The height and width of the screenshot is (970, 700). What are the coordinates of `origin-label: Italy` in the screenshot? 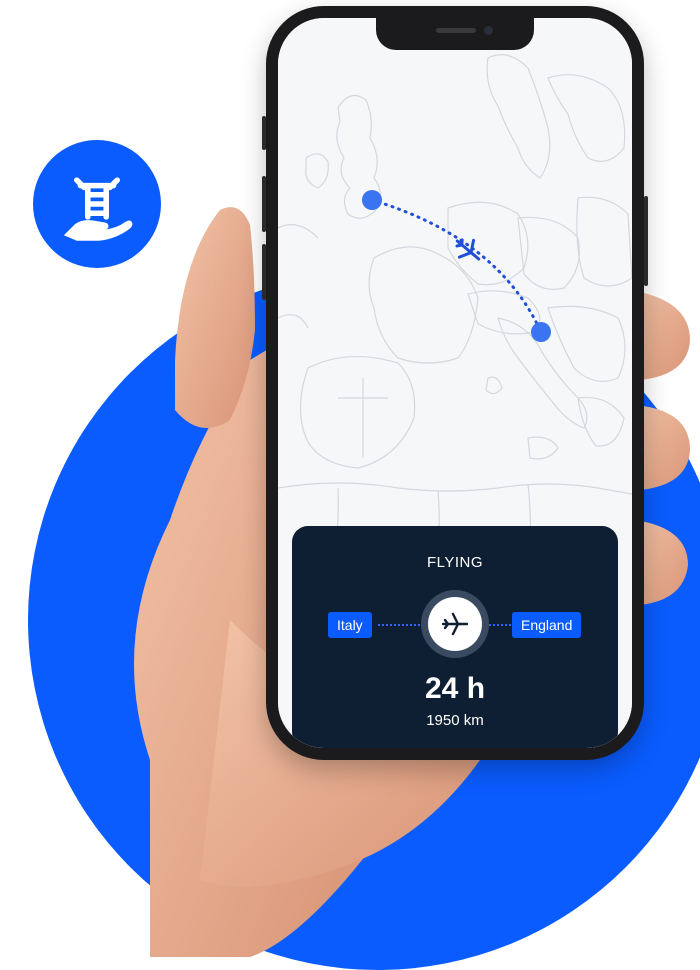 It's located at (350, 625).